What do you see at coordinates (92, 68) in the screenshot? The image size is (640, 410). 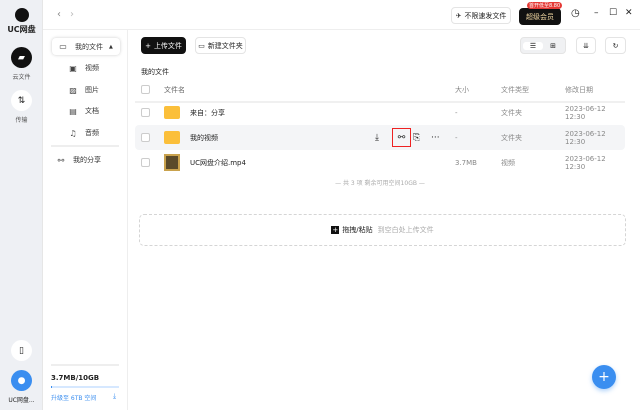 I see `sidebar-item-label: 视频` at bounding box center [92, 68].